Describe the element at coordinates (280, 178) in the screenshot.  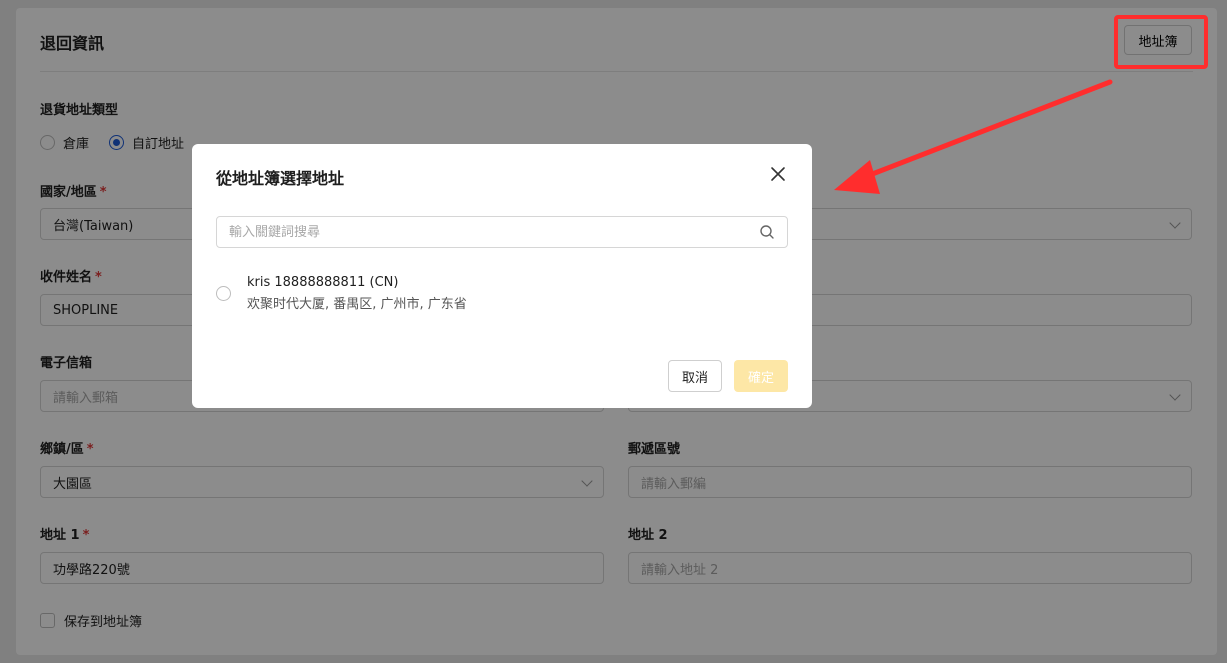
I see `modal-title: 從地址簿選擇地址` at that location.